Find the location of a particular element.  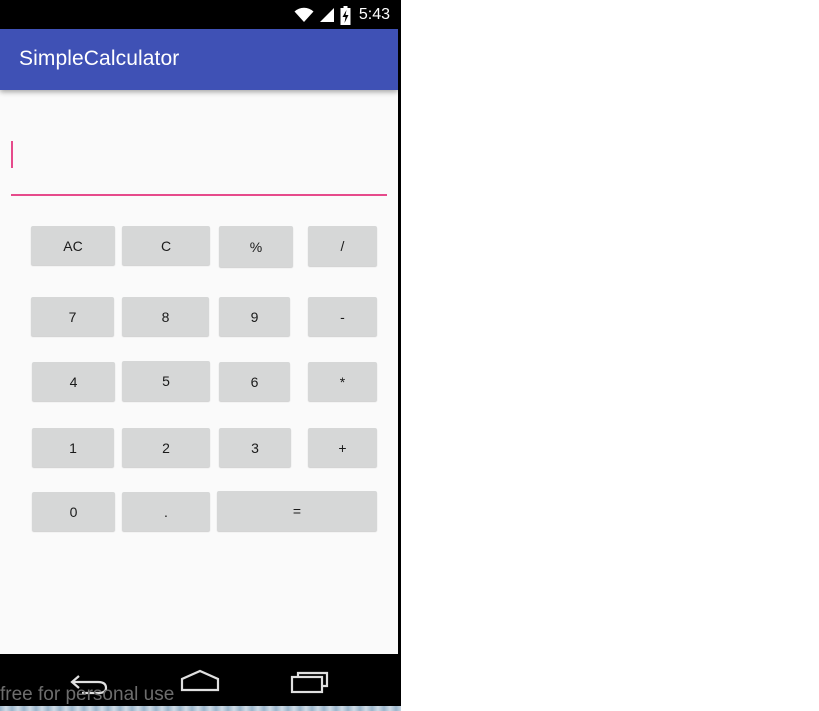

key-divide: / is located at coordinates (342, 246).